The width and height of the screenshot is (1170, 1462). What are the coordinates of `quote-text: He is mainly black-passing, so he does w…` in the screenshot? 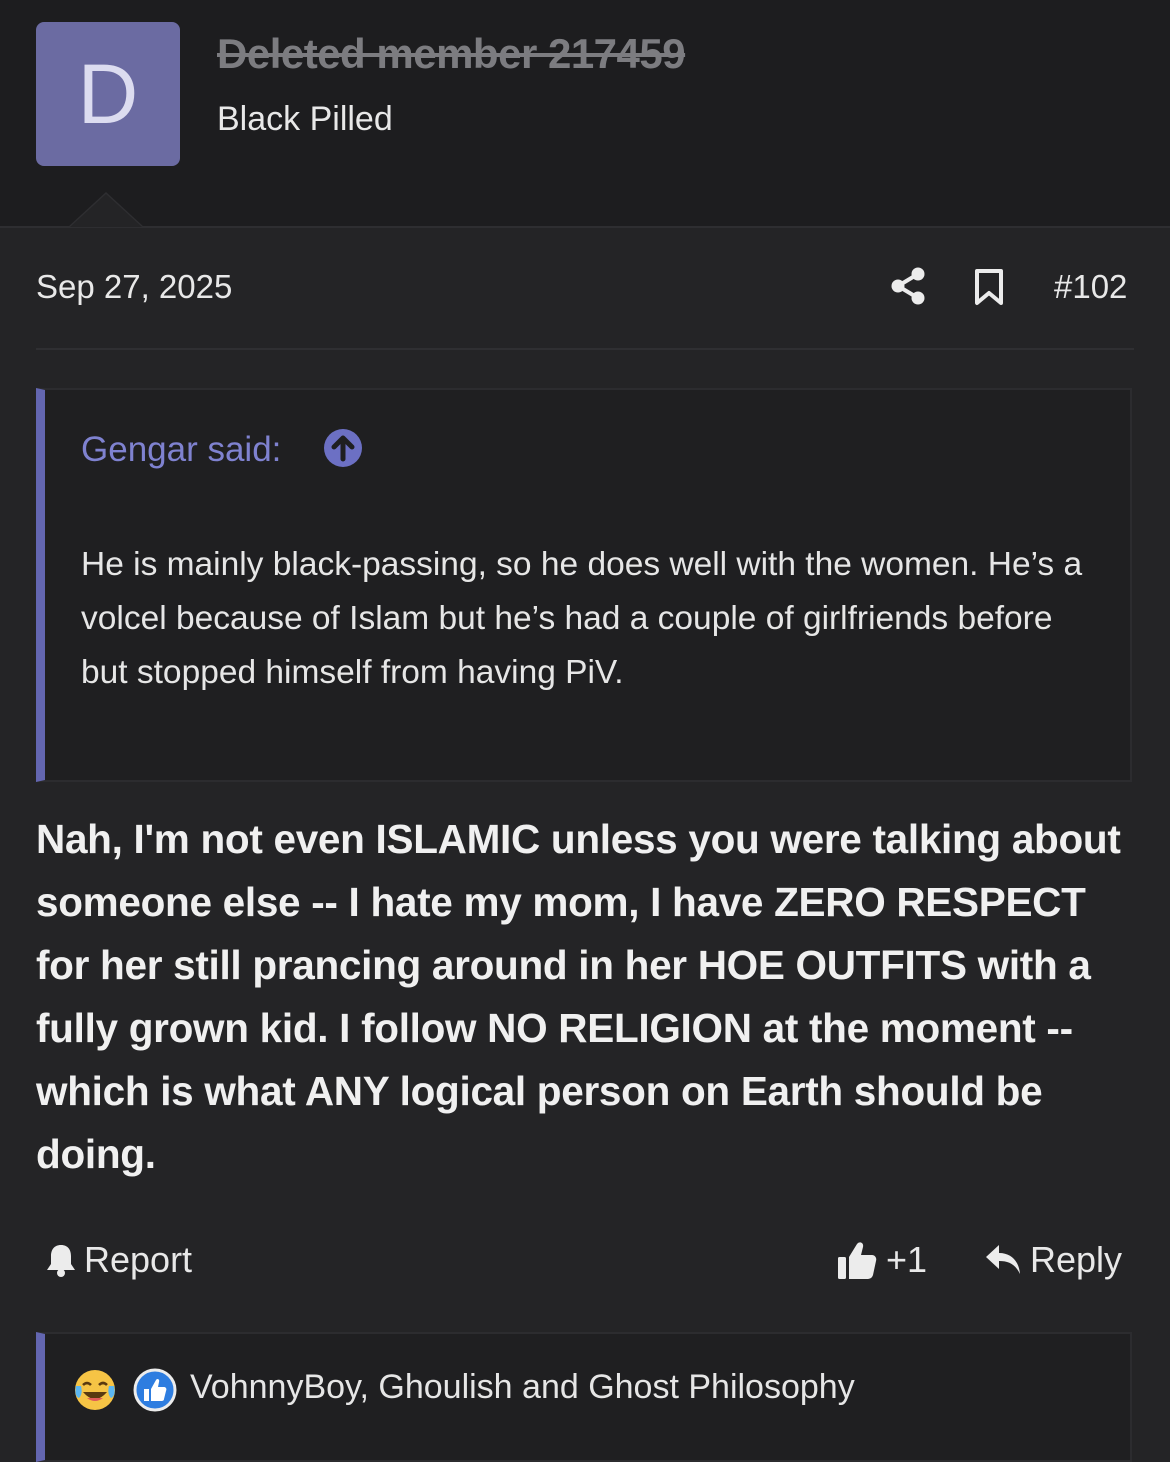 It's located at (582, 618).